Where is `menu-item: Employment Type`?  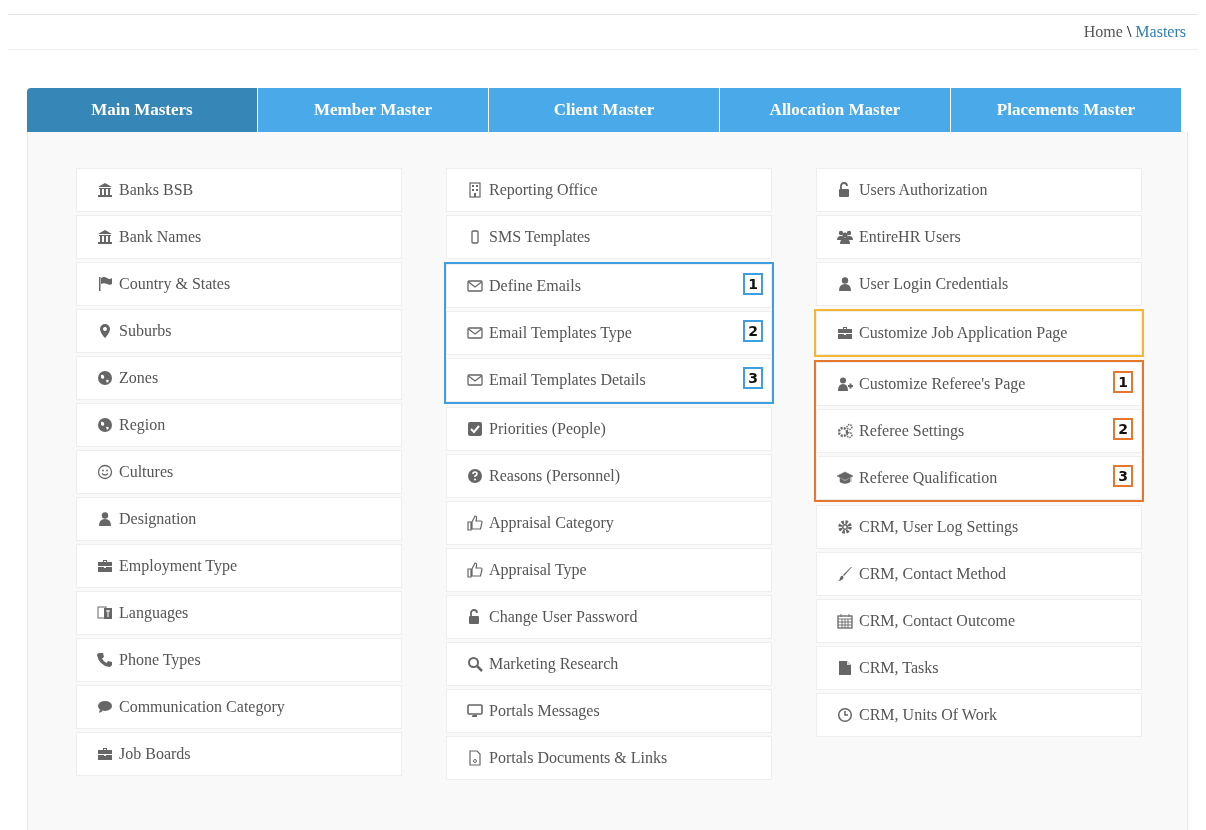 menu-item: Employment Type is located at coordinates (239, 566).